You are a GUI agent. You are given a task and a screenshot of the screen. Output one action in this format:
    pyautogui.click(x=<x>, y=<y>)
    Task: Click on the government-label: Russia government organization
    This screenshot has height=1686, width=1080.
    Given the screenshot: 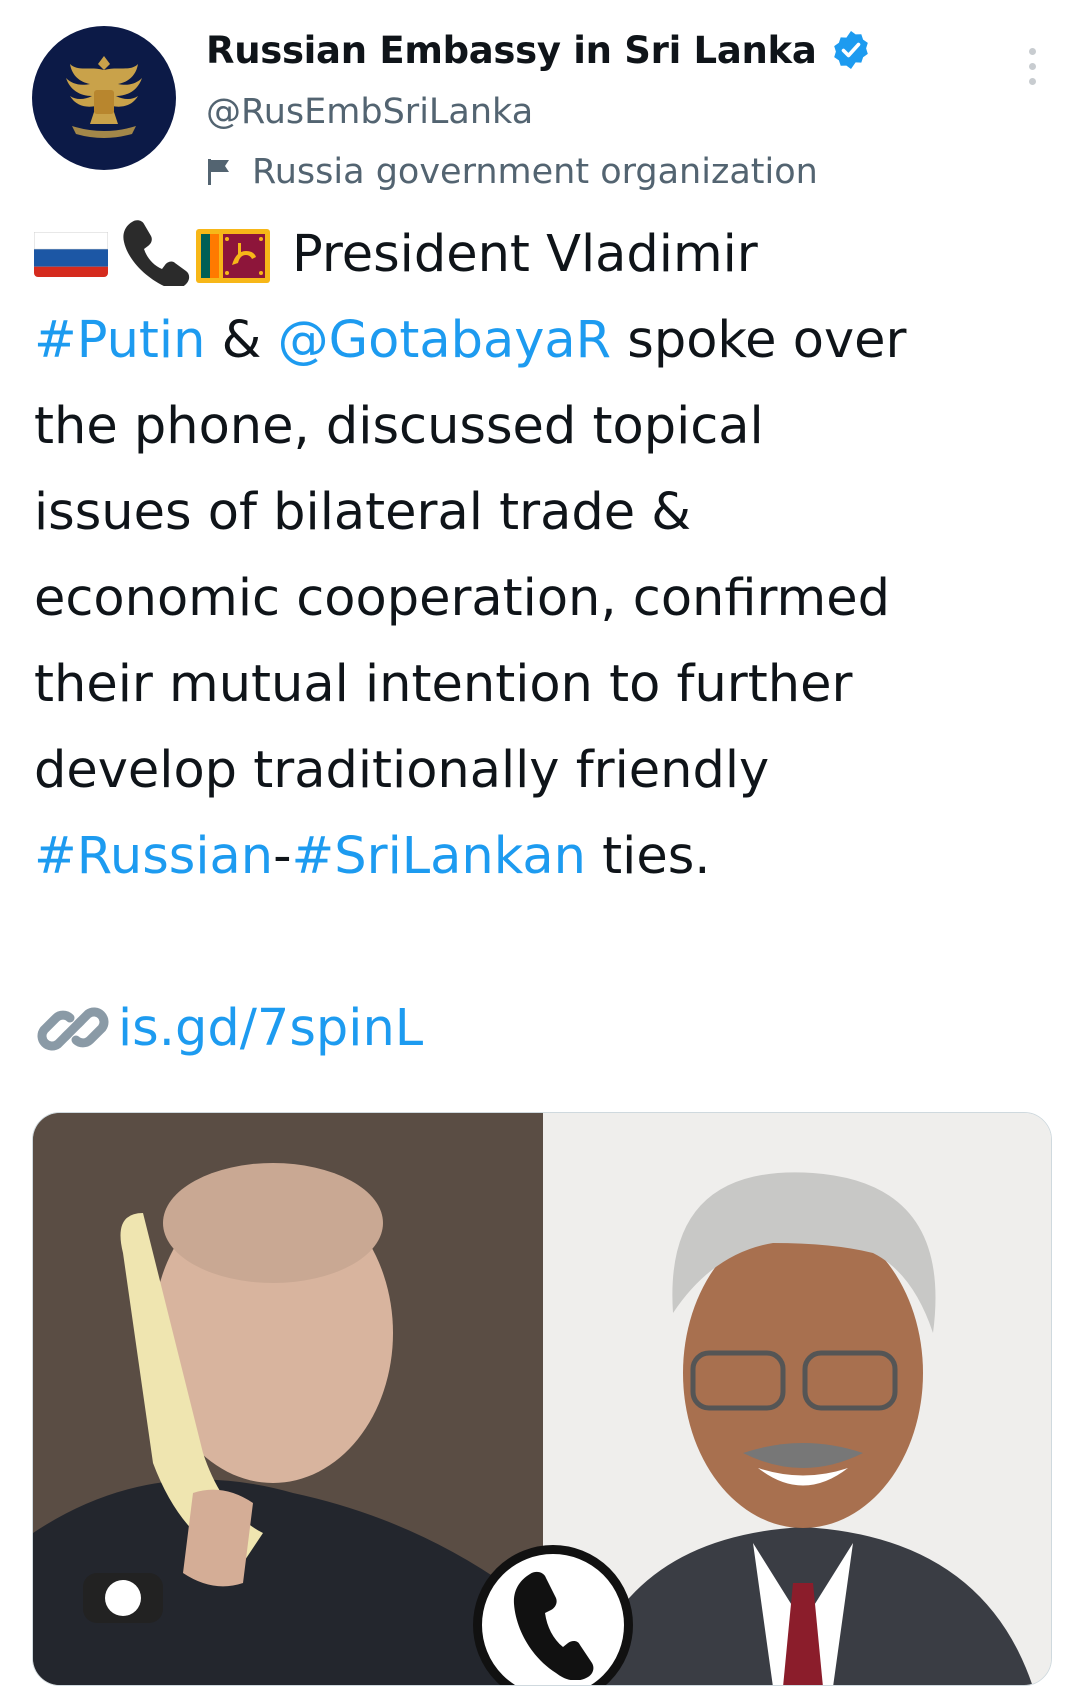 What is the action you would take?
    pyautogui.click(x=512, y=172)
    